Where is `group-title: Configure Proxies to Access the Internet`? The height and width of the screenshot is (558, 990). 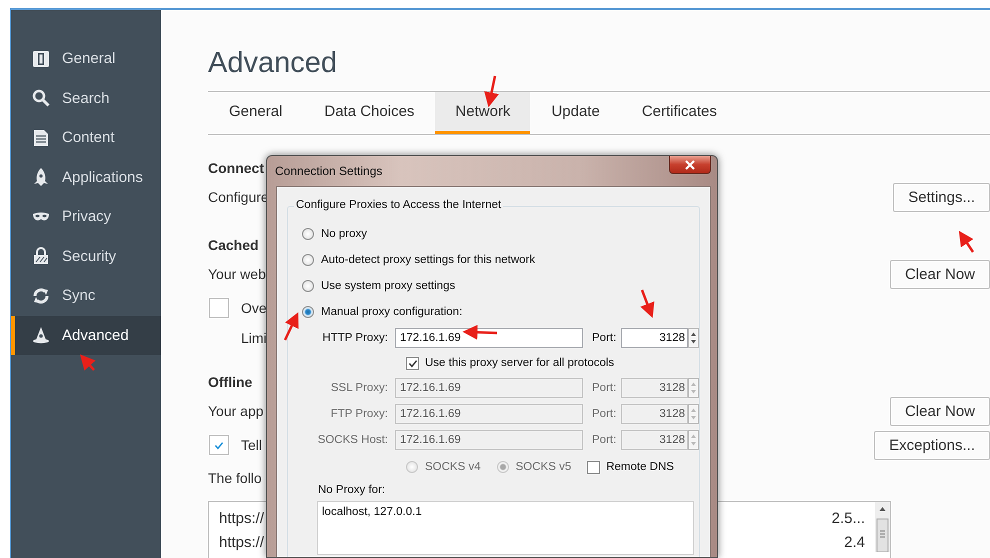 group-title: Configure Proxies to Access the Internet is located at coordinates (399, 205).